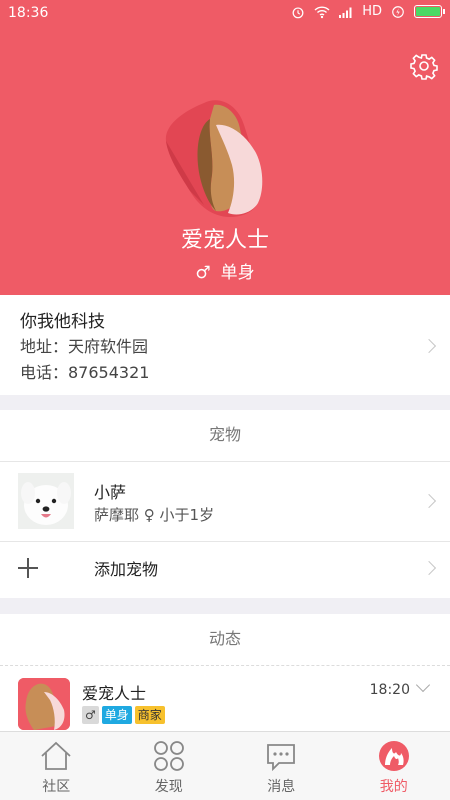  What do you see at coordinates (28, 568) in the screenshot?
I see `plus-icon` at bounding box center [28, 568].